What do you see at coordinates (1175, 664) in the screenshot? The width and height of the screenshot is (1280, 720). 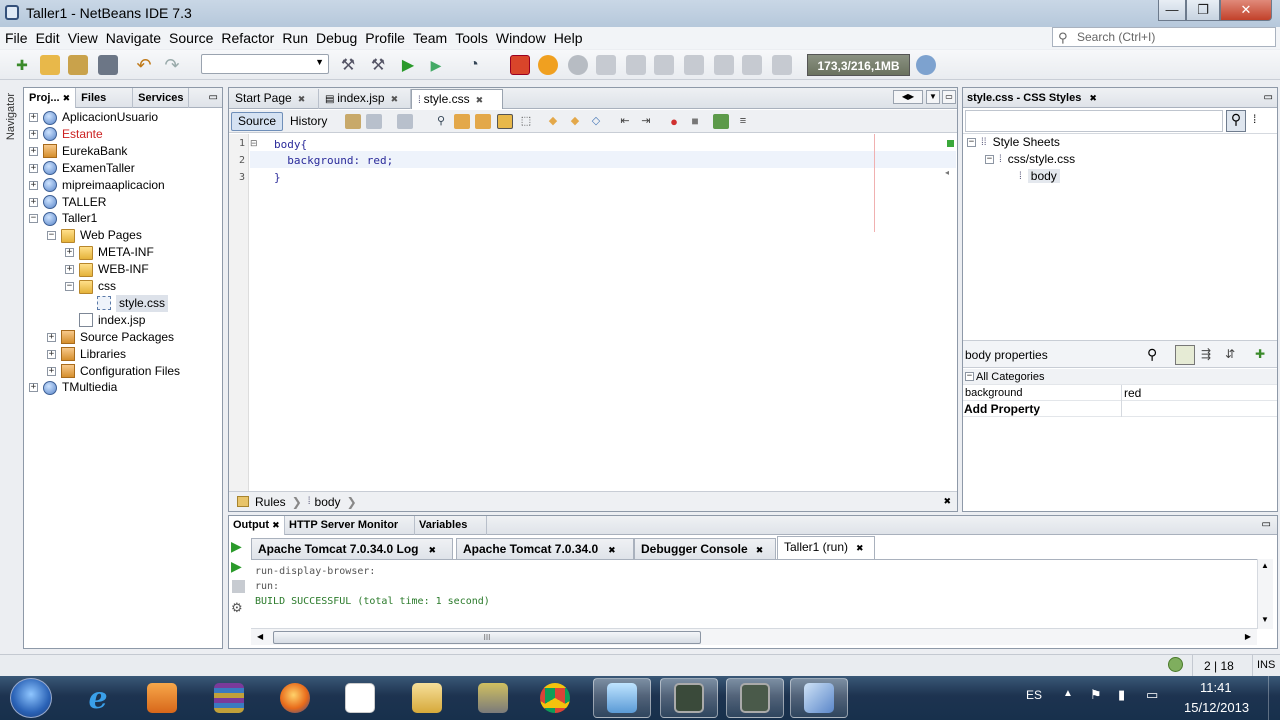 I see `notifications-icon` at bounding box center [1175, 664].